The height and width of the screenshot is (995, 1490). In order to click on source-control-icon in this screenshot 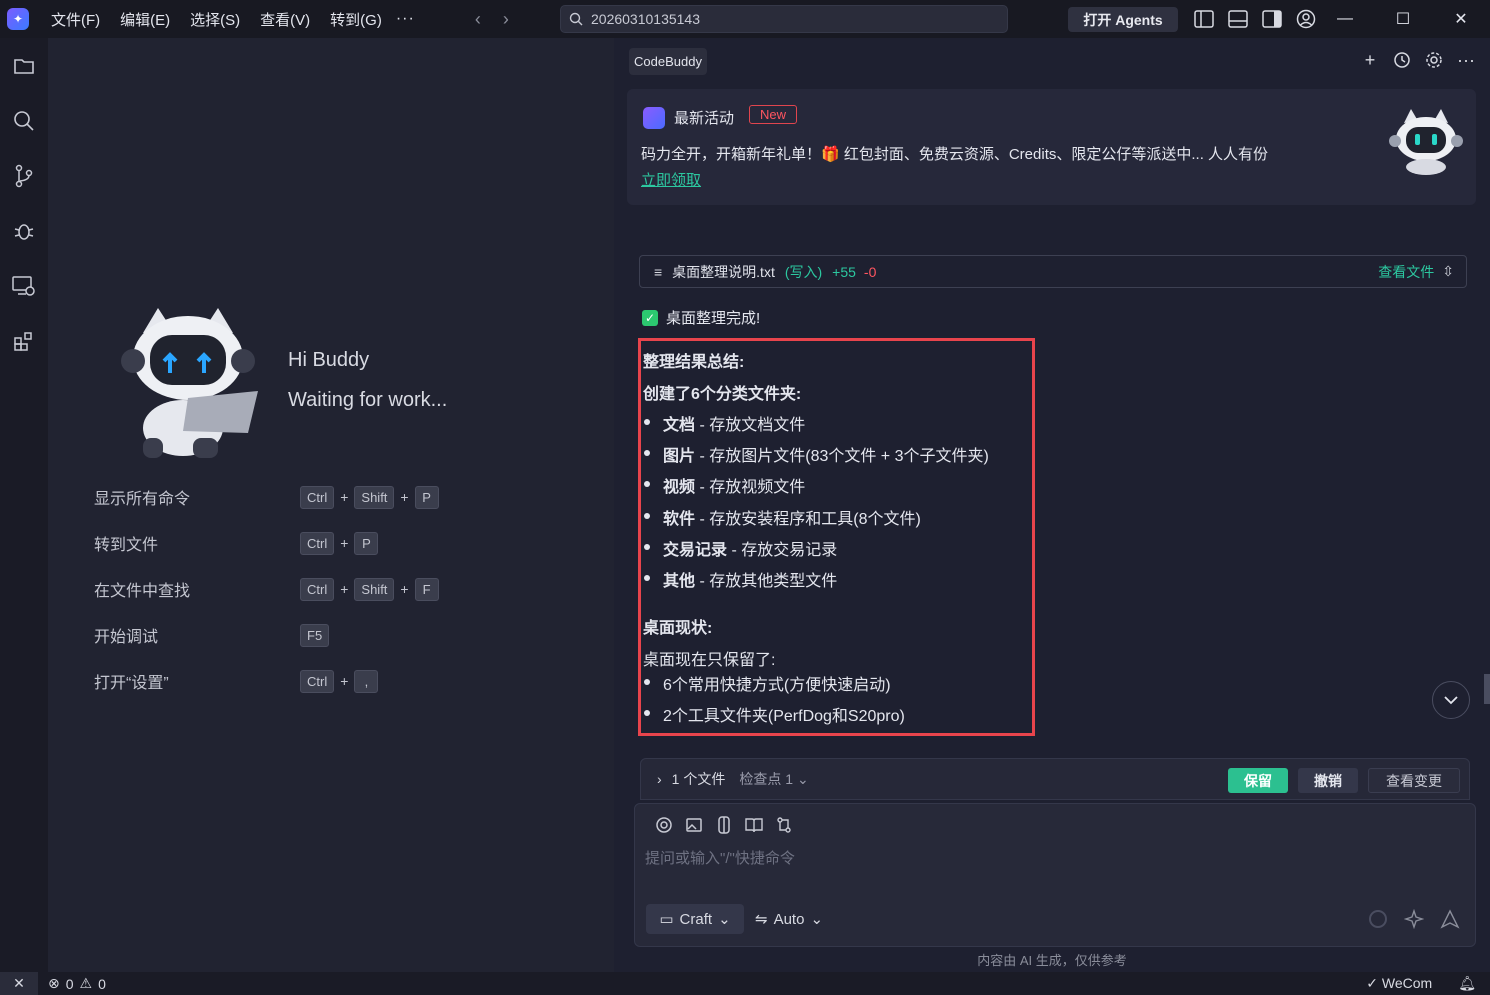, I will do `click(24, 175)`.